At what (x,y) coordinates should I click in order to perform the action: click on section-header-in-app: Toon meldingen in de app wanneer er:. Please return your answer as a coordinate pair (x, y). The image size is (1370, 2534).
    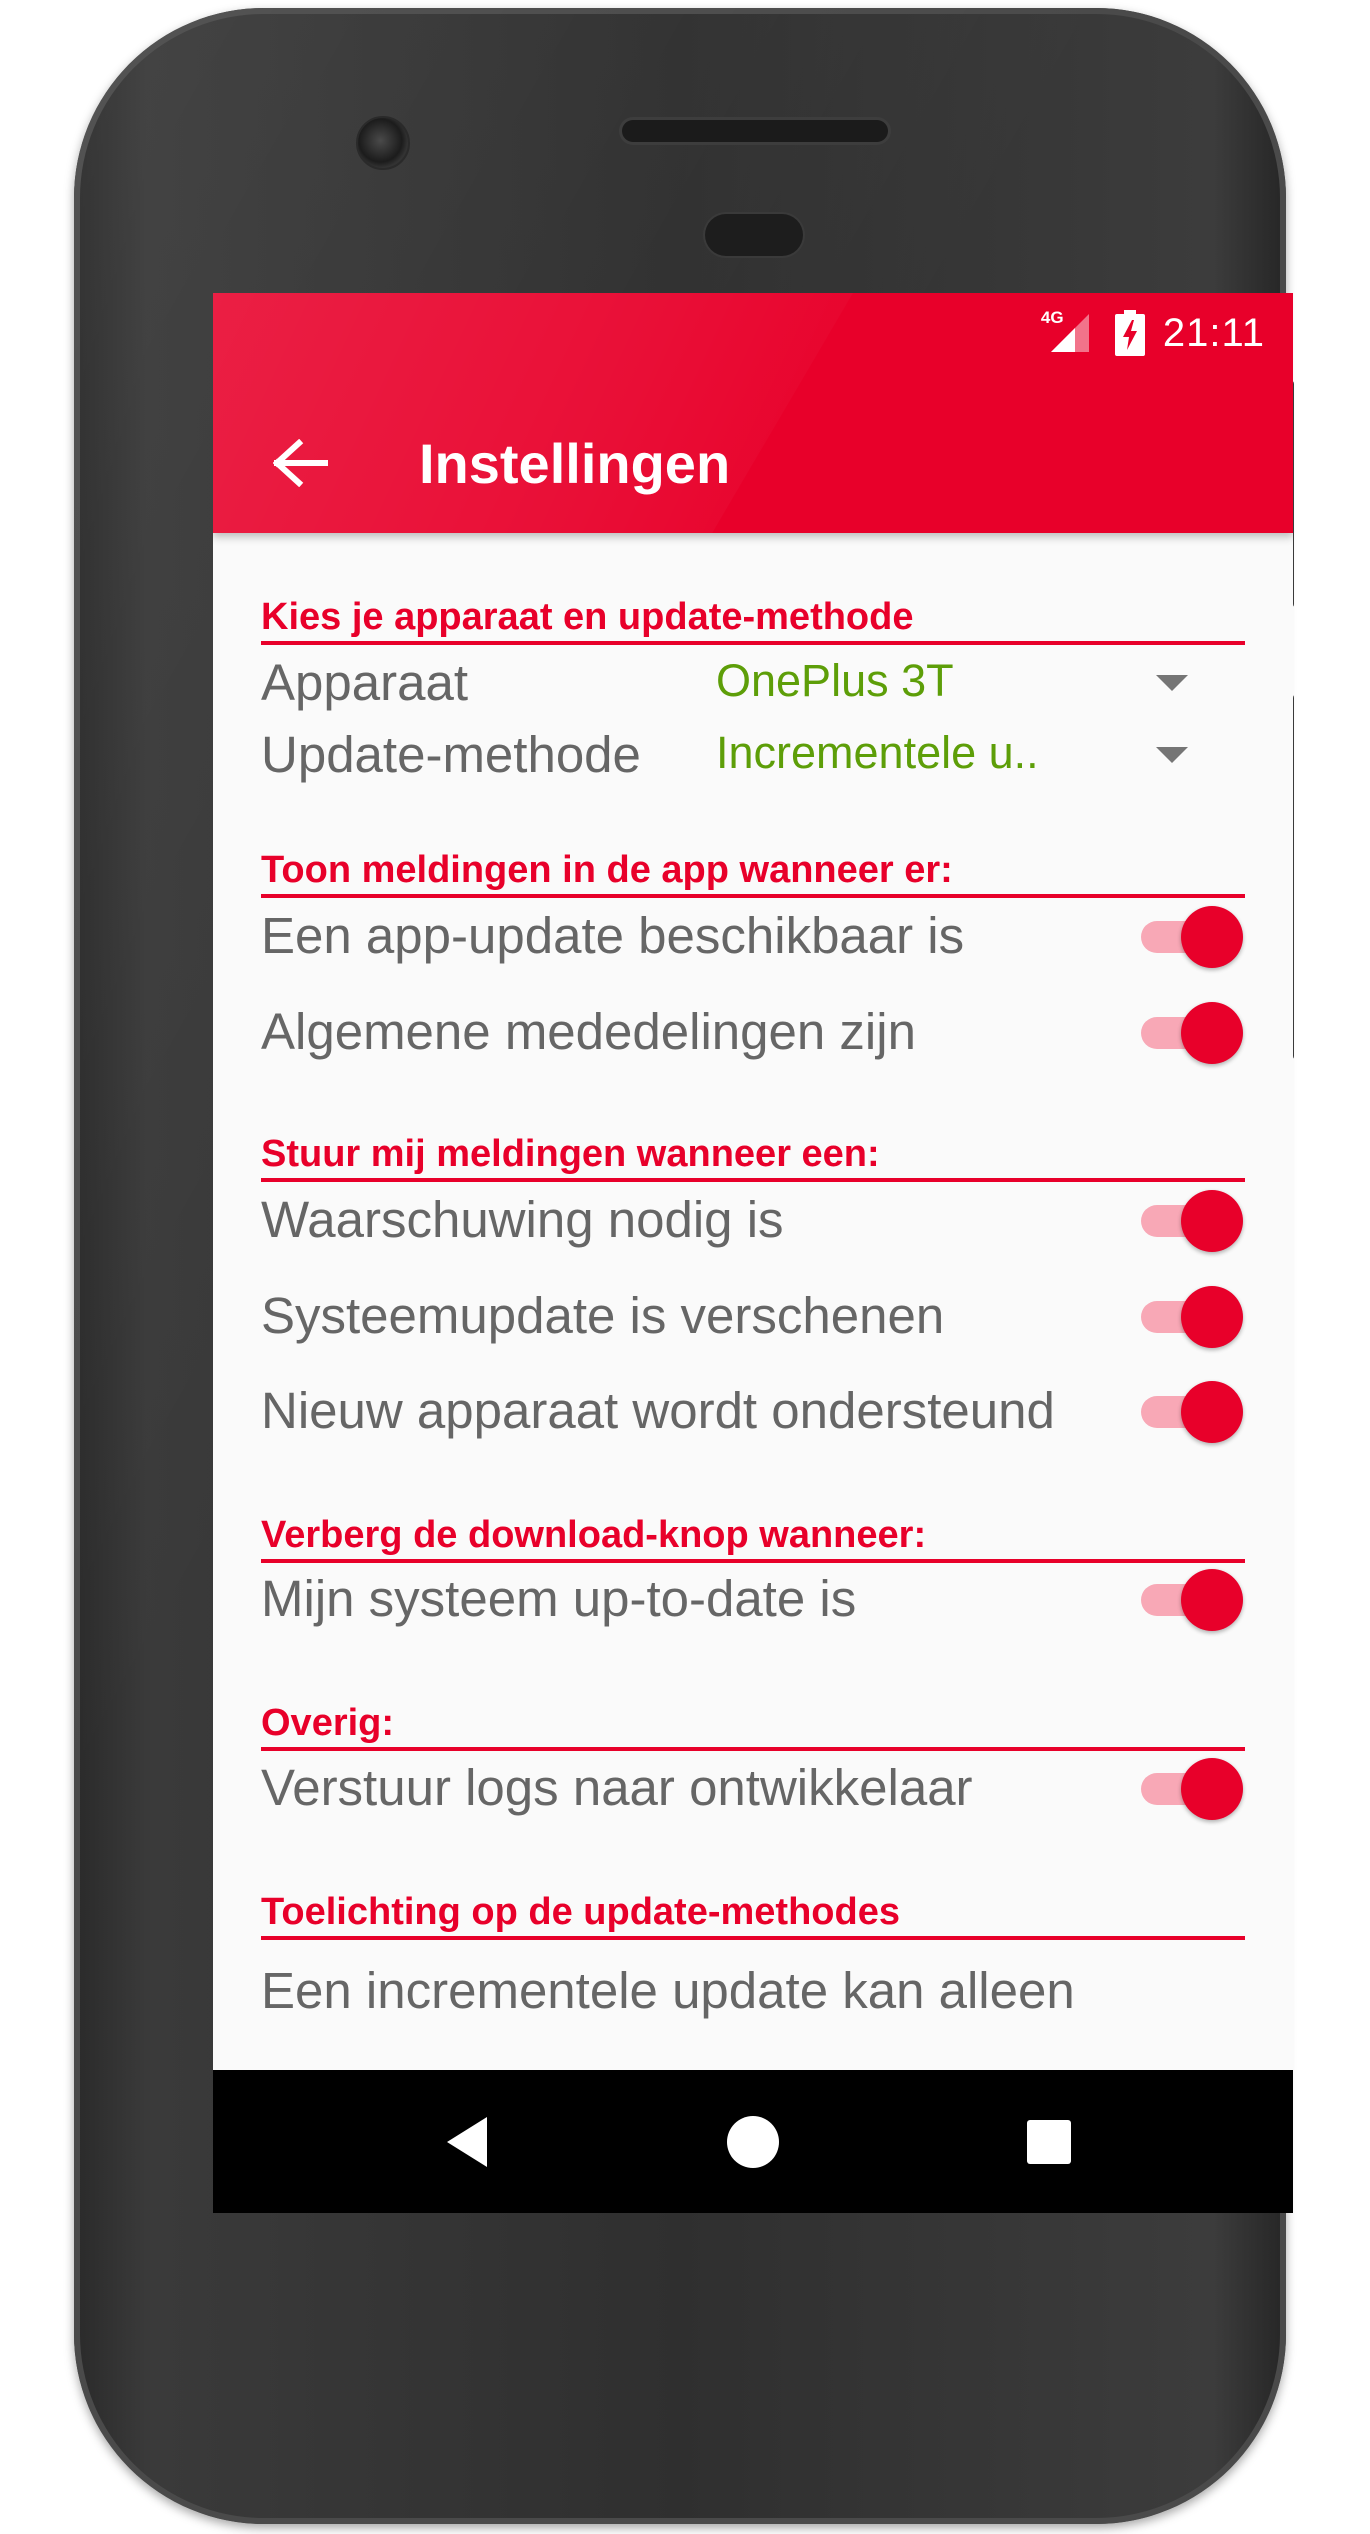
    Looking at the image, I should click on (753, 873).